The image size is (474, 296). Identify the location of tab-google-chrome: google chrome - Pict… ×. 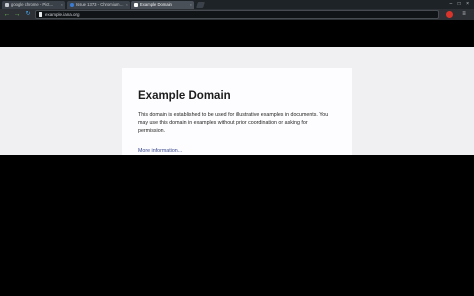
(33, 5).